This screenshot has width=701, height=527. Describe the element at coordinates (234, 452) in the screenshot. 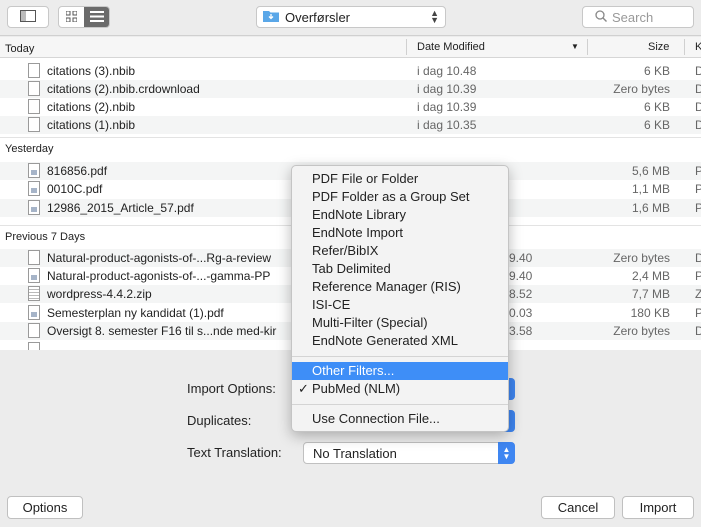

I see `text-translation-label: Text Translation:` at that location.